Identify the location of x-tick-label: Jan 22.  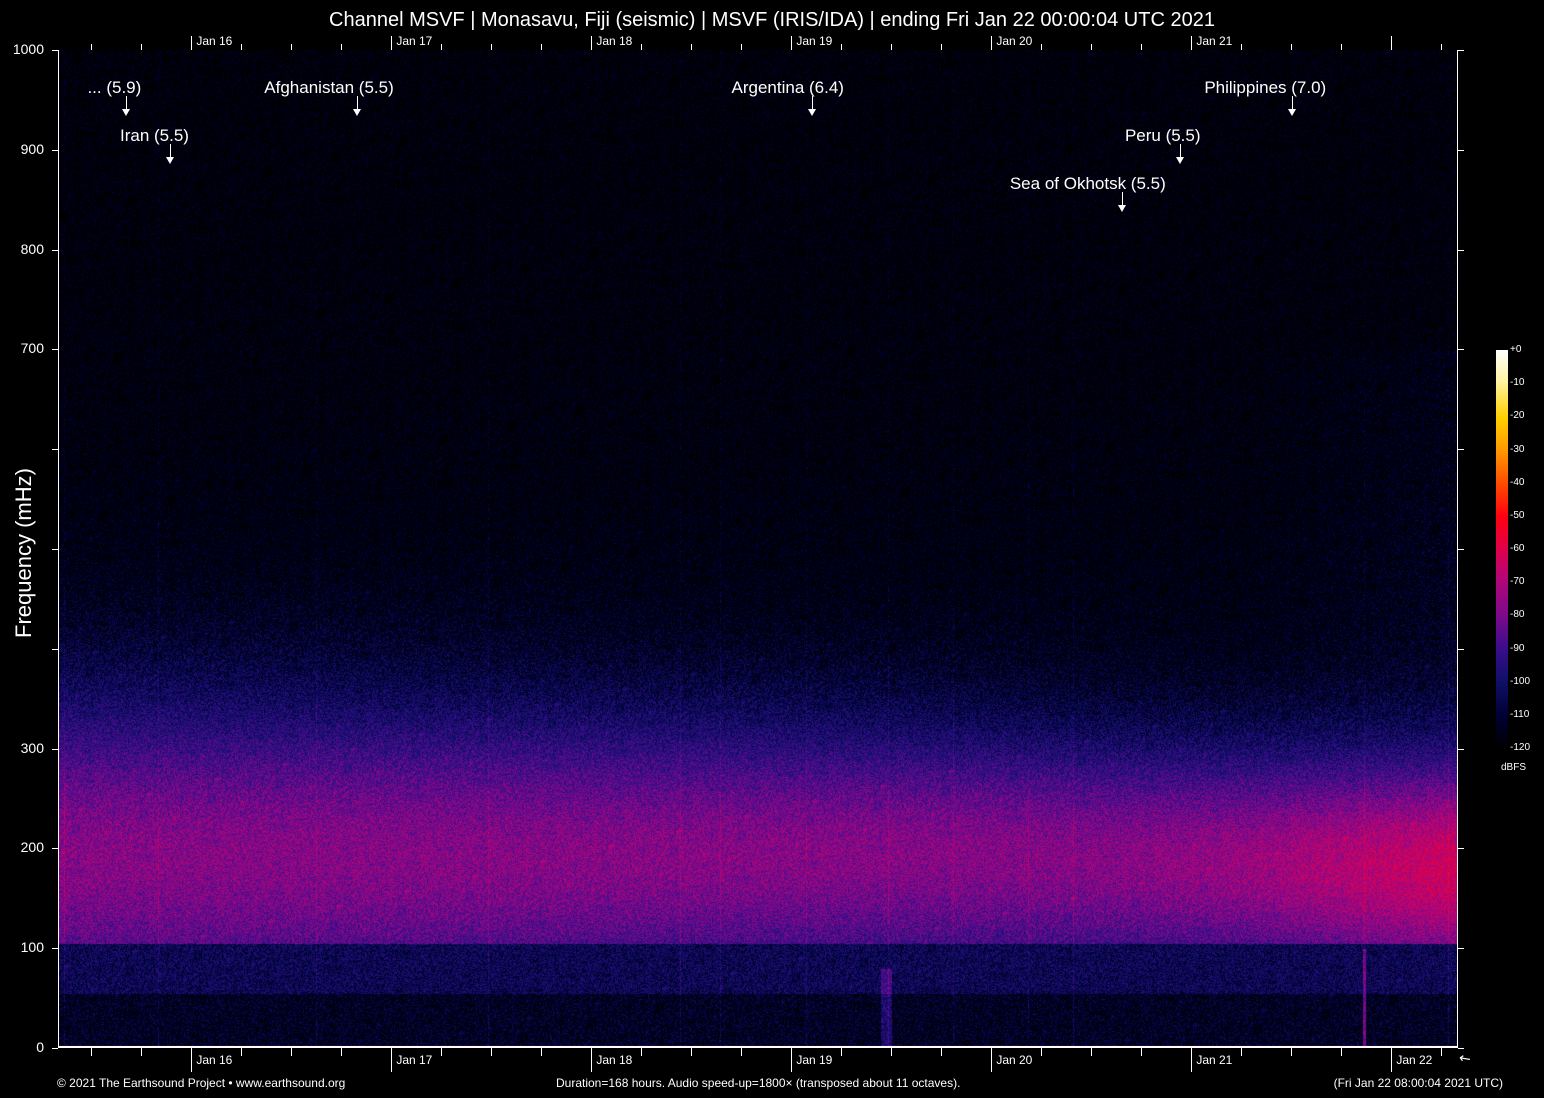
(1414, 1060).